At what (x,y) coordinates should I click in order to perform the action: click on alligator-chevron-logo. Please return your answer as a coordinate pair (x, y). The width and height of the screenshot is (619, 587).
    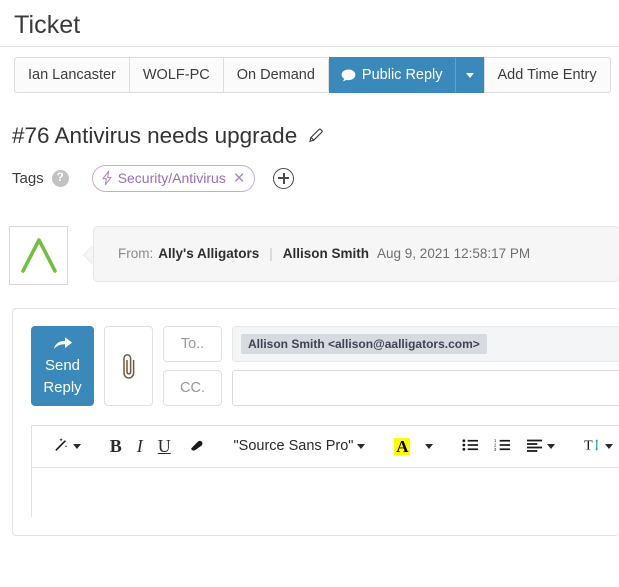
    Looking at the image, I should click on (39, 255).